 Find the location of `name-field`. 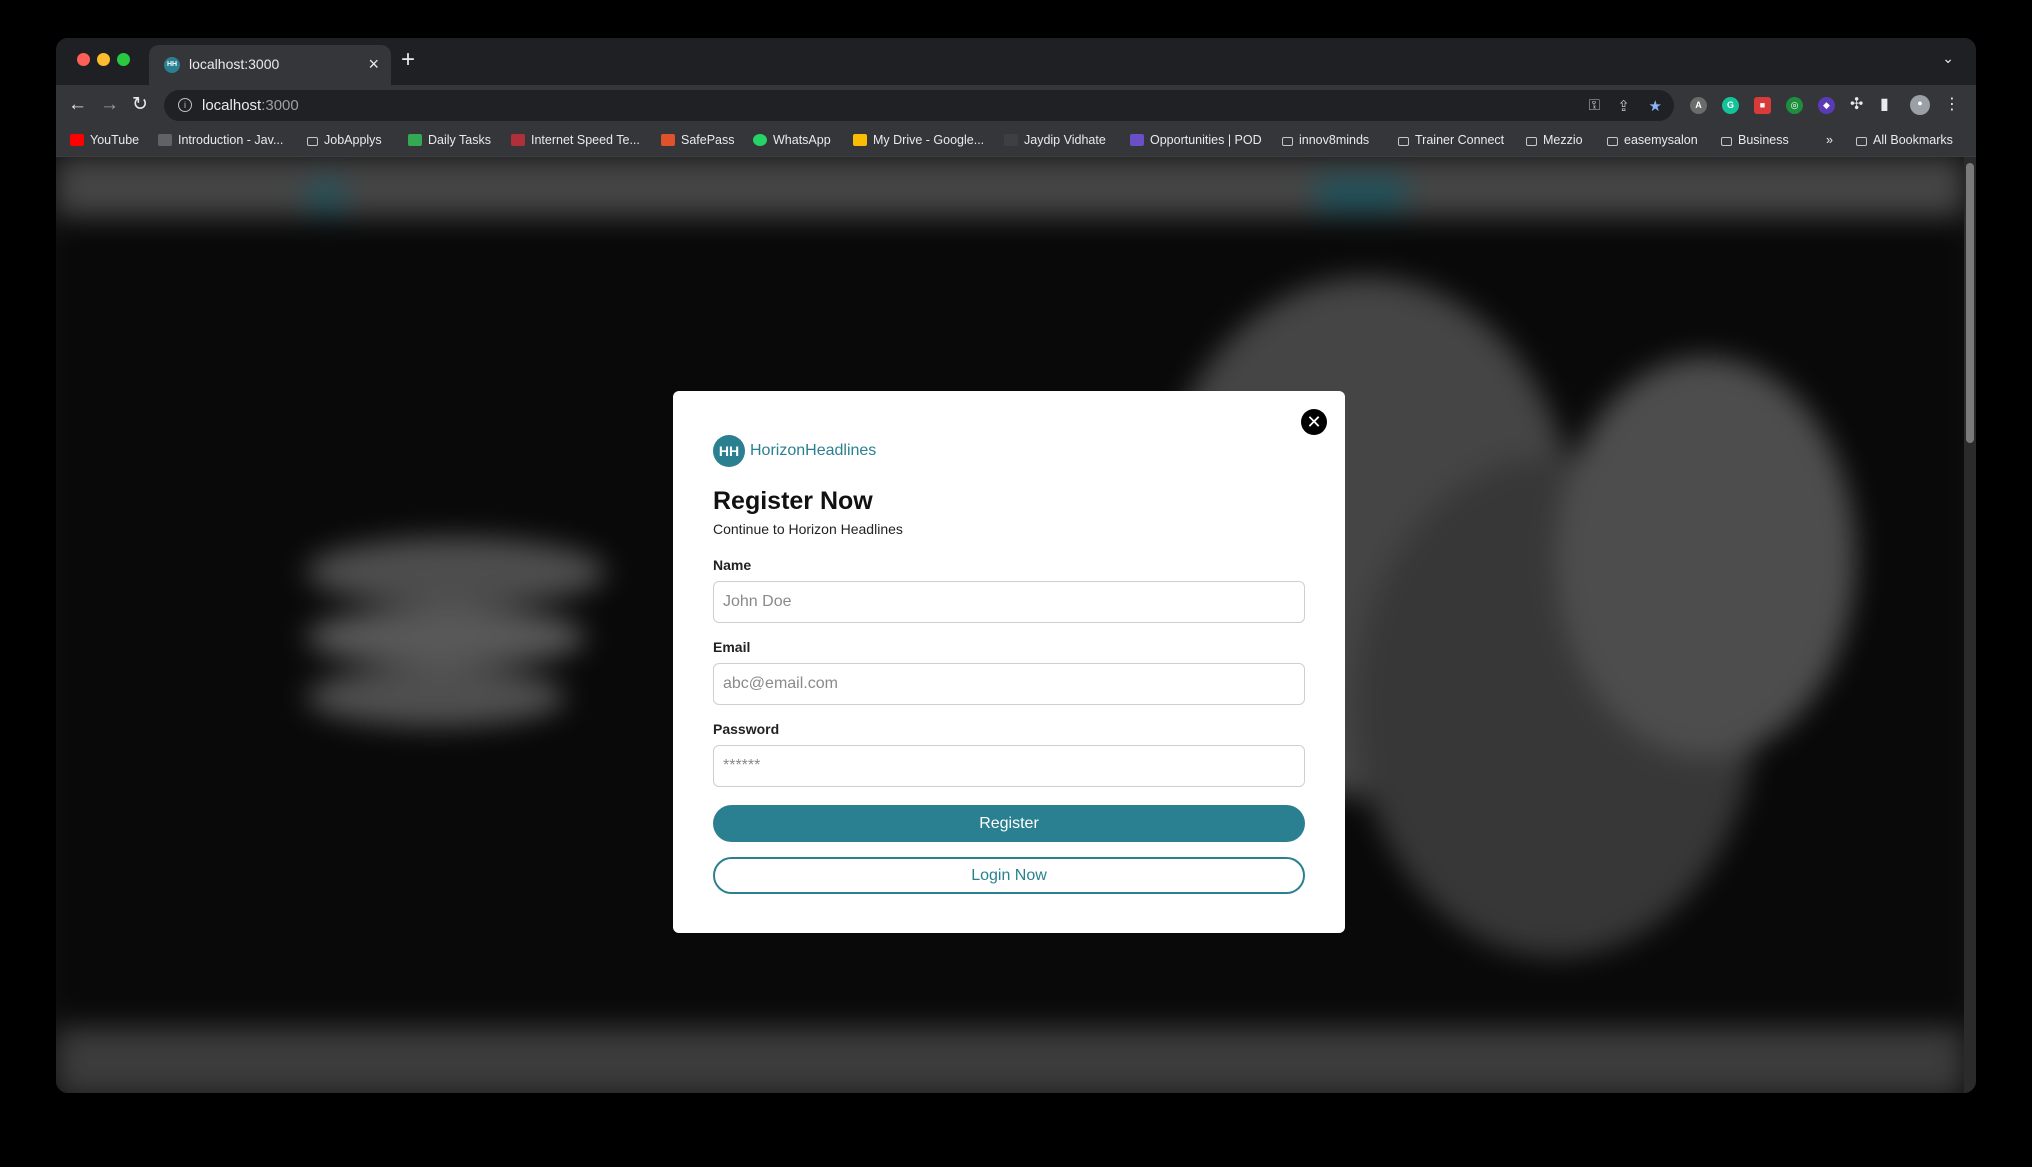

name-field is located at coordinates (1009, 602).